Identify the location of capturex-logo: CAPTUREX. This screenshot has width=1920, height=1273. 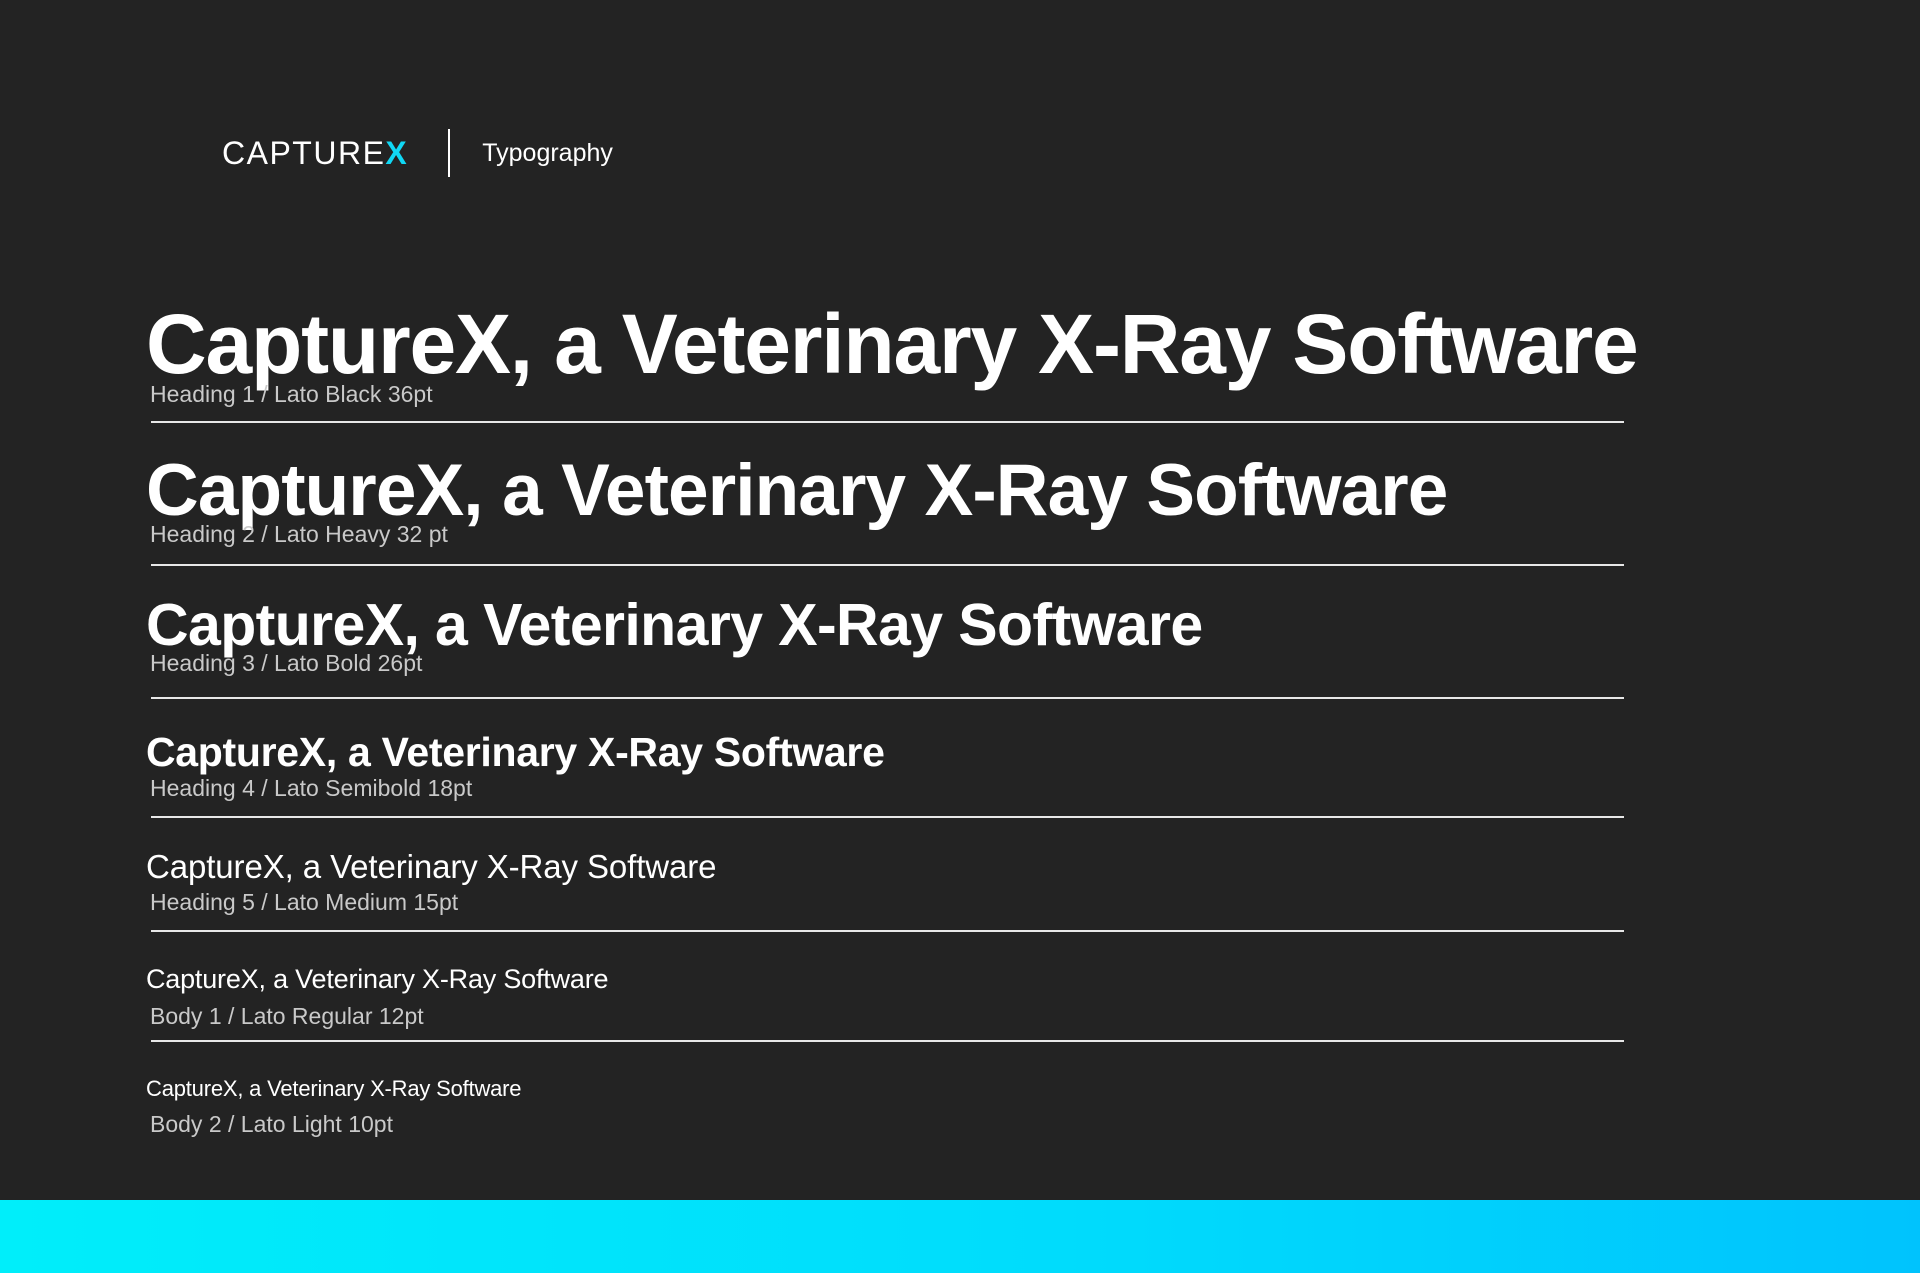
(315, 153).